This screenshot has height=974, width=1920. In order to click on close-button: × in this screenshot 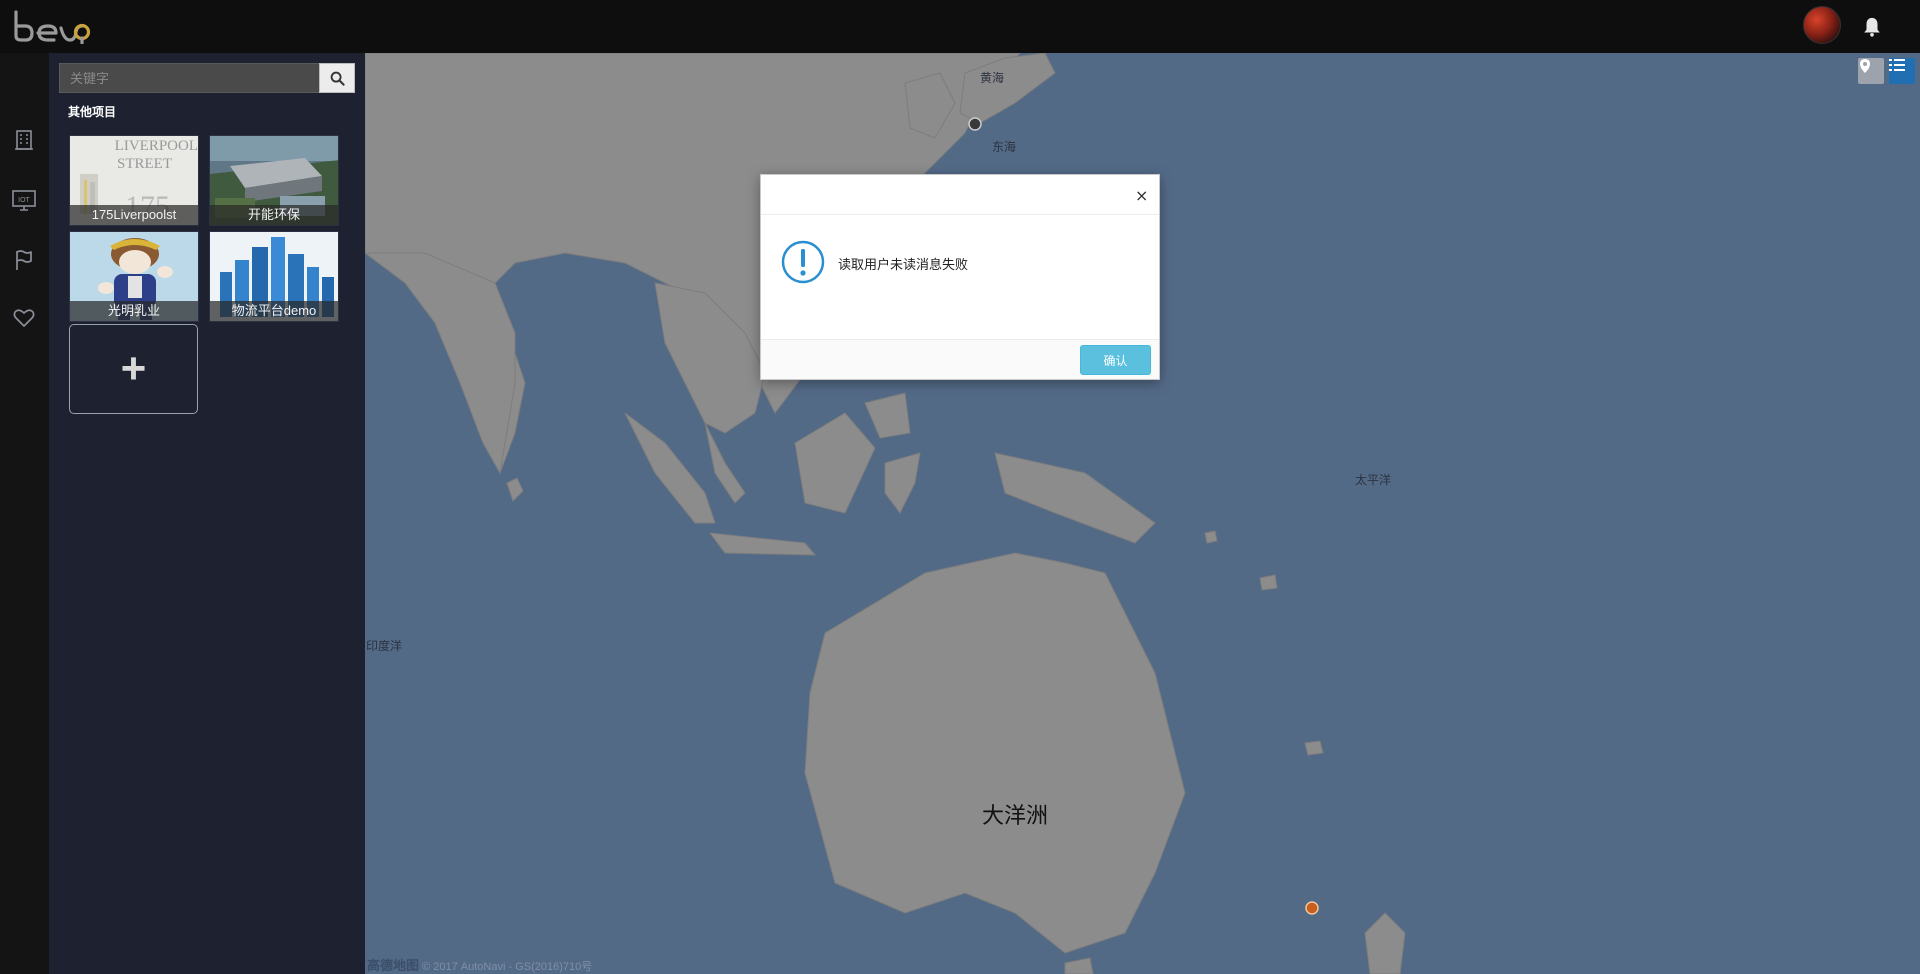, I will do `click(1139, 195)`.